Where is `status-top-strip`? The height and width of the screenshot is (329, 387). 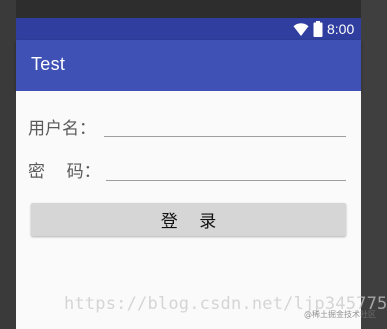 status-top-strip is located at coordinates (188, 9).